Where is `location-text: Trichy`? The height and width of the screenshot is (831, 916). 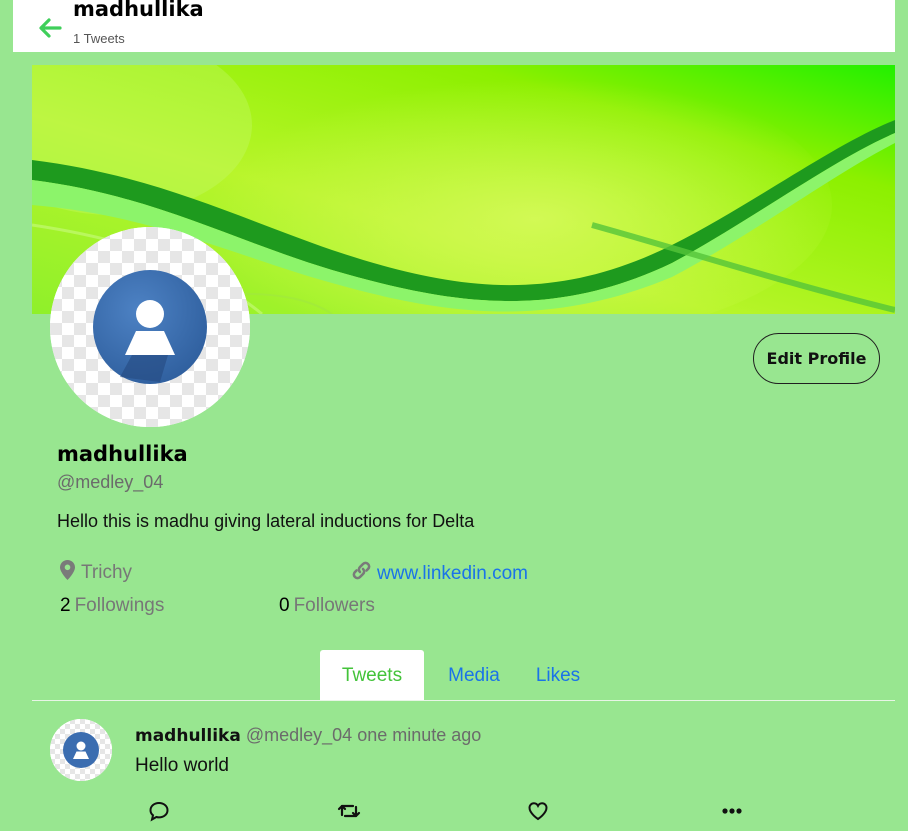 location-text: Trichy is located at coordinates (107, 572).